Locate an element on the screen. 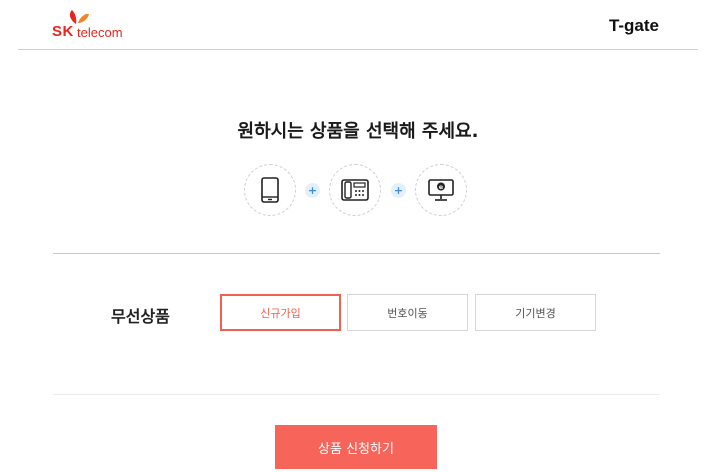 This screenshot has height=472, width=716. brand-title: T-gate is located at coordinates (633, 25).